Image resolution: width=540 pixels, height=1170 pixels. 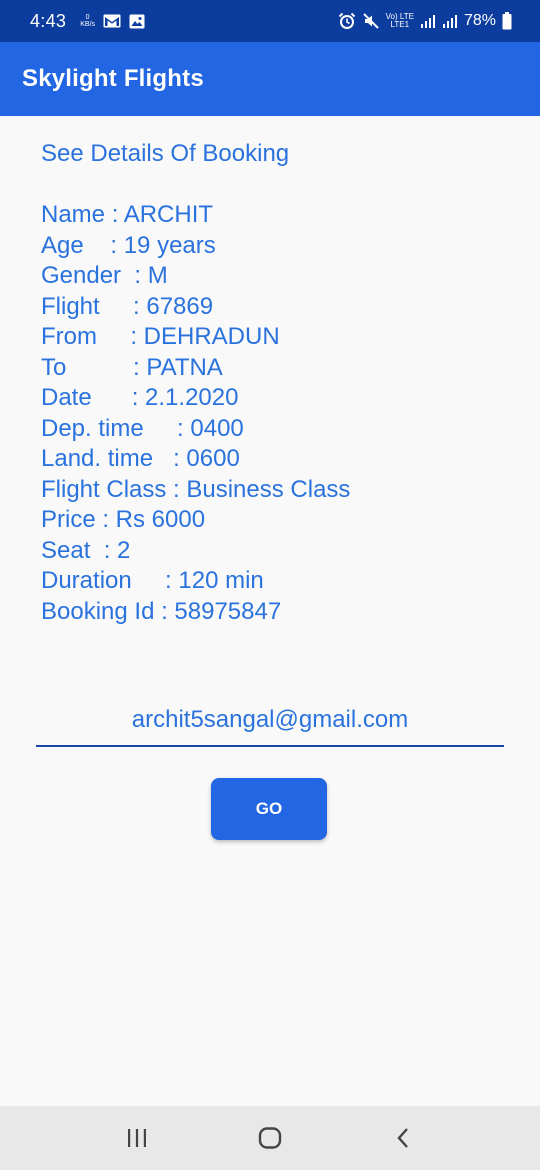 What do you see at coordinates (161, 611) in the screenshot?
I see `detail-booking-id: Booking Id : 58975847` at bounding box center [161, 611].